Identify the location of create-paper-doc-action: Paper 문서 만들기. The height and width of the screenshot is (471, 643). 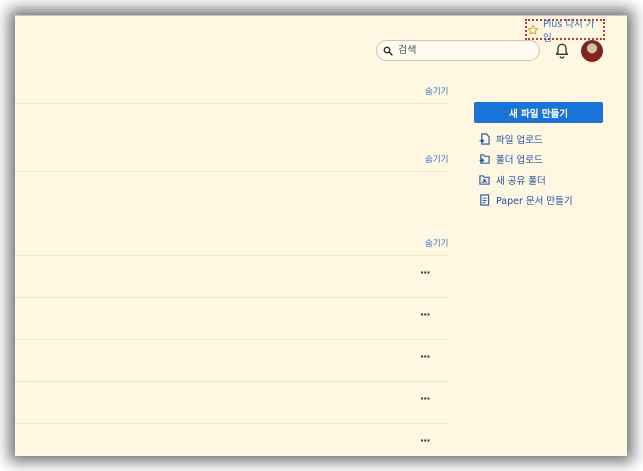
(526, 200).